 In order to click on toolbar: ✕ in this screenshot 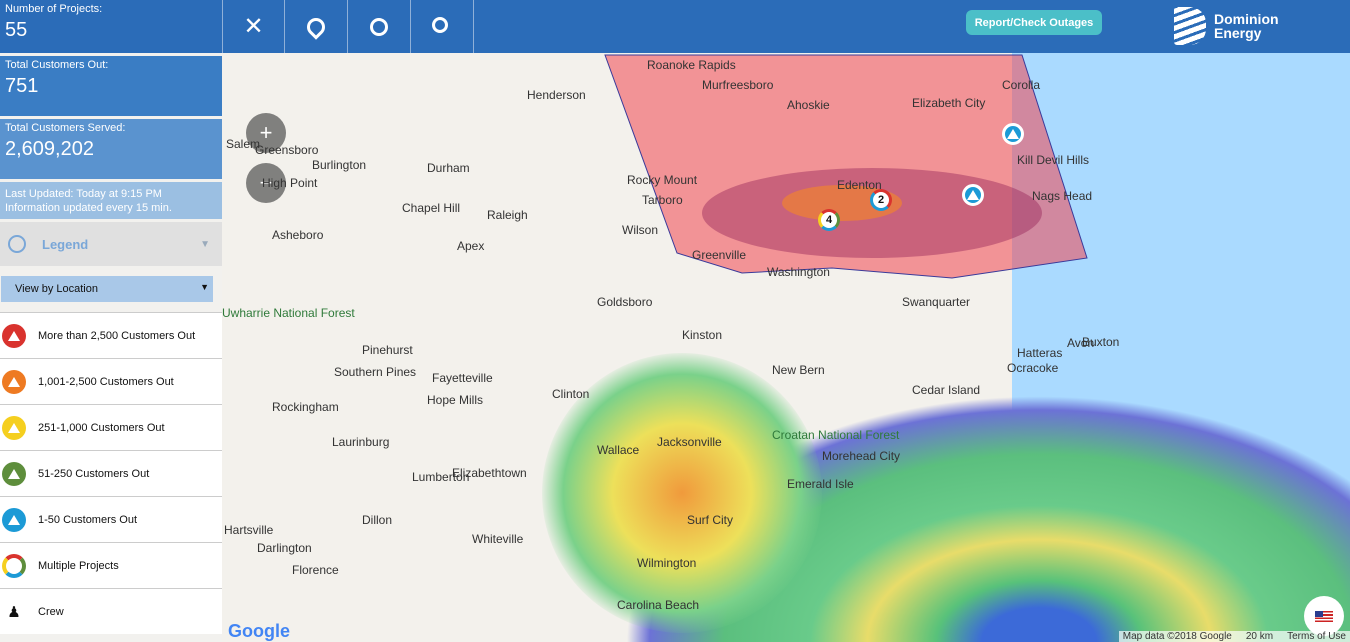, I will do `click(348, 26)`.